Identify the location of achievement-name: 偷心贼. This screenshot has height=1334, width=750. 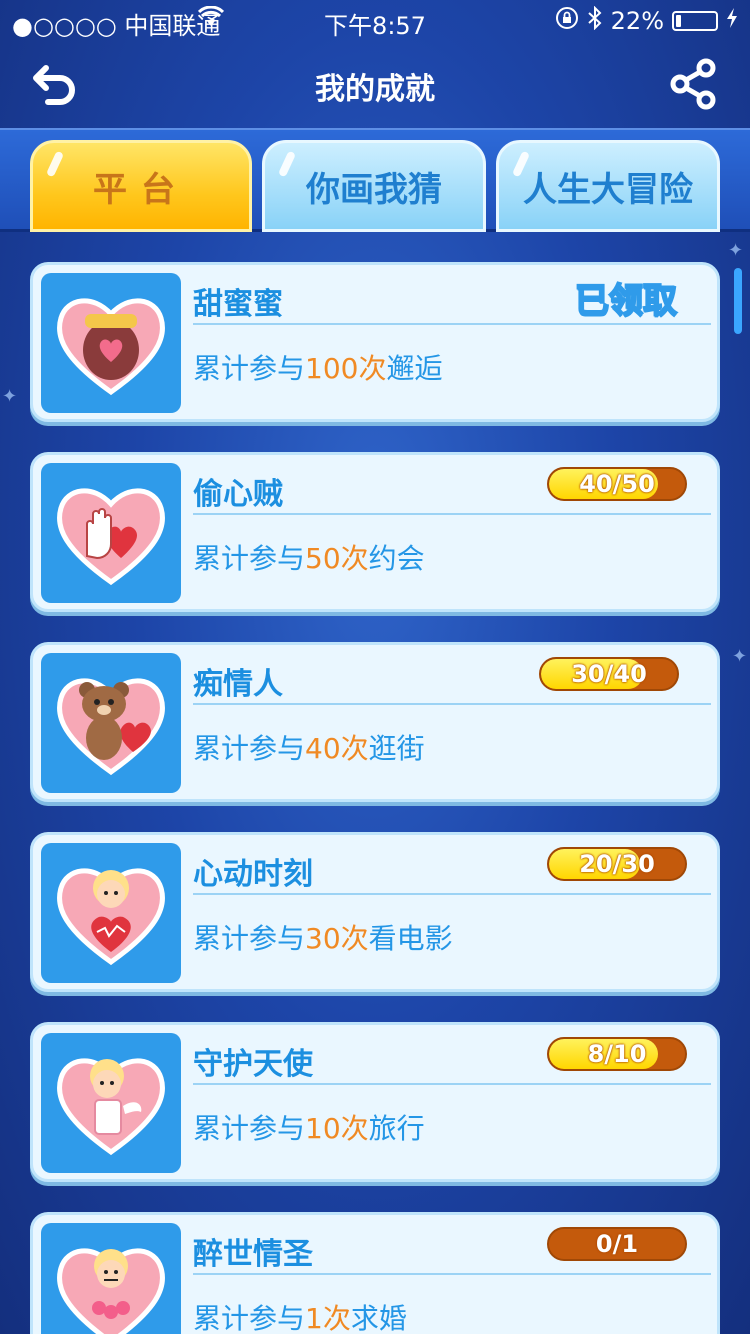
(238, 494).